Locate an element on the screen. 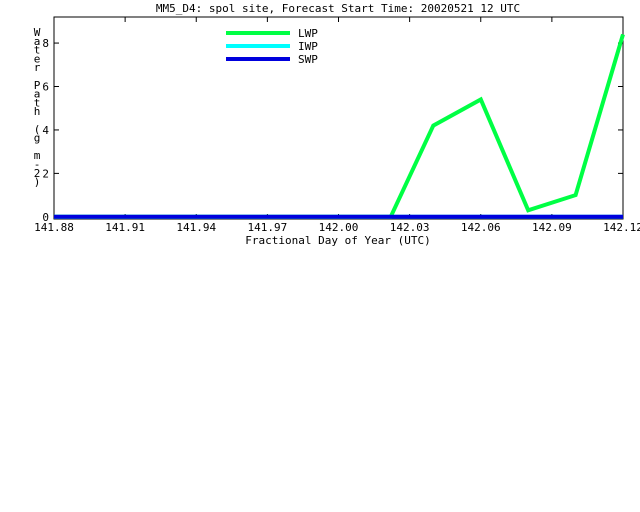 This screenshot has height=512, width=640. y-tick-label: 8 is located at coordinates (45, 43).